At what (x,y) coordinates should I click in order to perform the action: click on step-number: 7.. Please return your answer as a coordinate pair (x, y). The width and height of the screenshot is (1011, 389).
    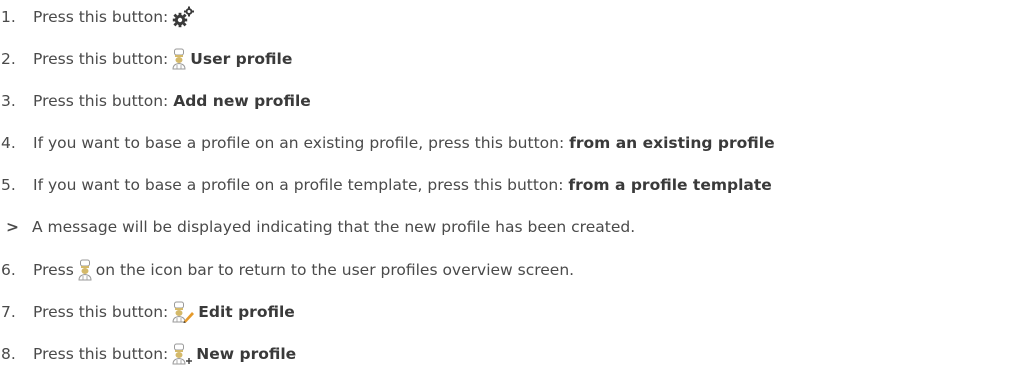
    Looking at the image, I should click on (8, 312).